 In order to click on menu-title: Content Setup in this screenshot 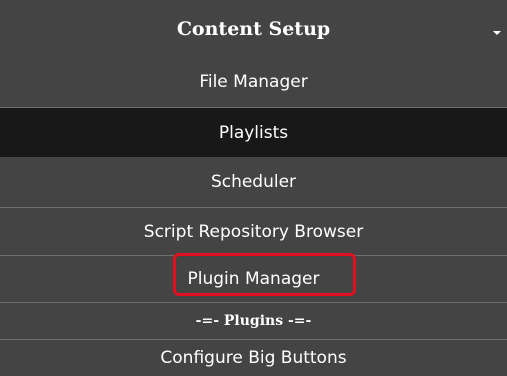, I will do `click(253, 28)`.